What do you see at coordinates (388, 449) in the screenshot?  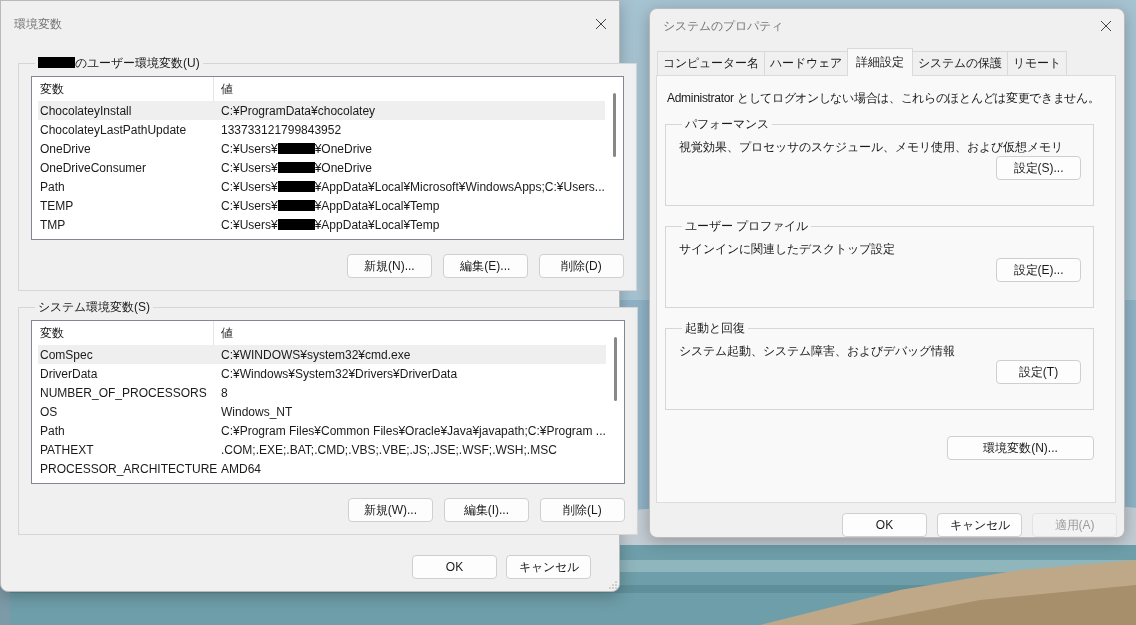 I see `table-cell-text: .COM;.EXE;.BAT;.CMD;.VBS;.VBE;.JS;.JSE;.WSF;.WSH;.MSC` at bounding box center [388, 449].